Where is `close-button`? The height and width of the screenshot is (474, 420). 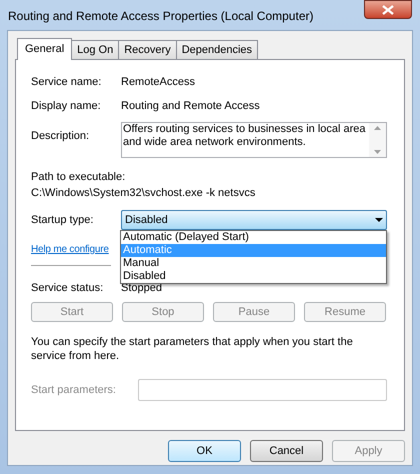
close-button is located at coordinates (388, 9).